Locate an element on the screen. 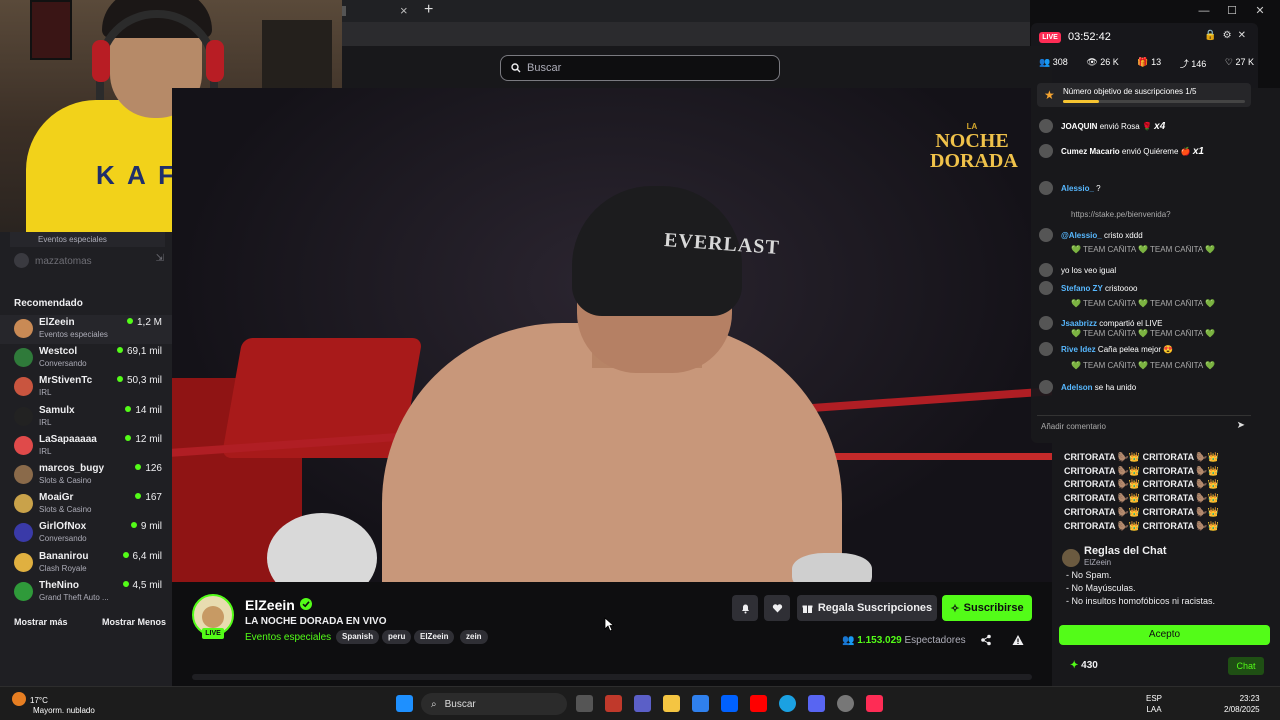 The height and width of the screenshot is (720, 1280). sidebar-item-category: Eventos especiales is located at coordinates (87, 239).